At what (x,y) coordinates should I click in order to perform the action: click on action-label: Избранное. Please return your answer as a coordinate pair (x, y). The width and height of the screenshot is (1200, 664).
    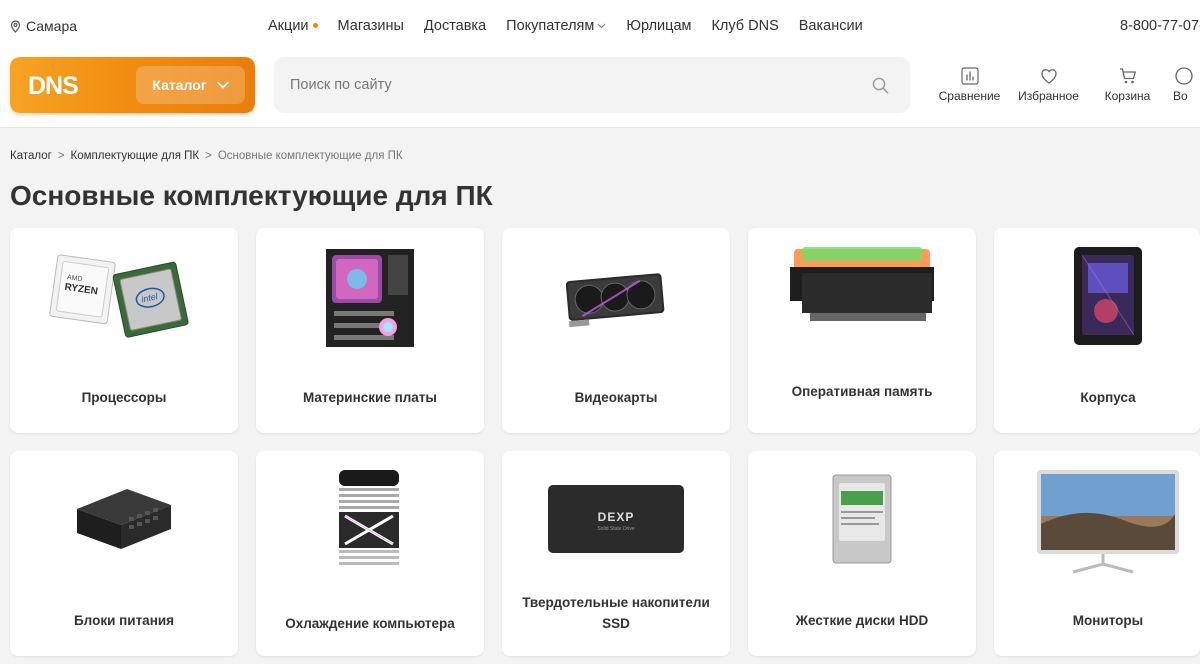
    Looking at the image, I should click on (1048, 96).